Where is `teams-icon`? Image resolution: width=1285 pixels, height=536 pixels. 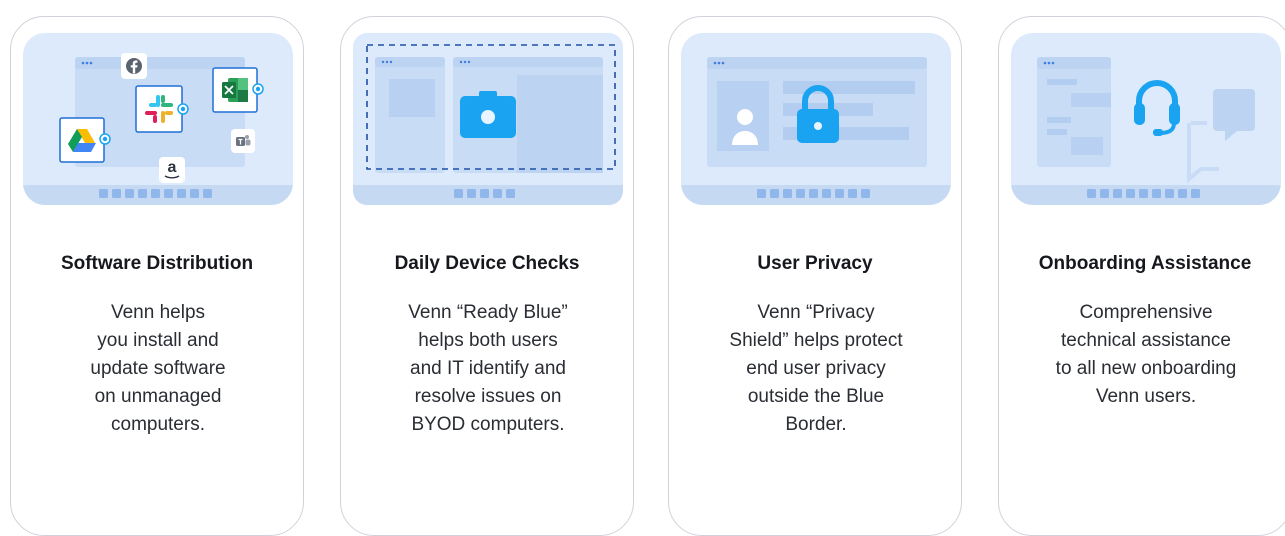 teams-icon is located at coordinates (243, 141).